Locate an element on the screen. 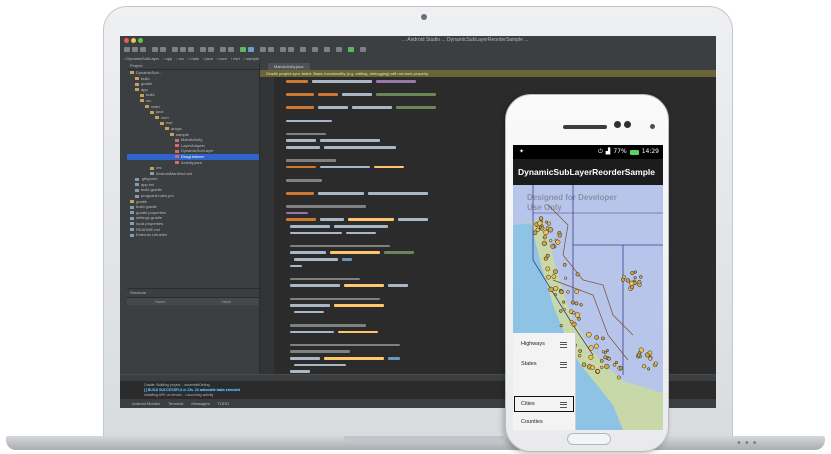 Image resolution: width=831 pixels, height=454 pixels. terminal-icon is located at coordinates (339, 49).